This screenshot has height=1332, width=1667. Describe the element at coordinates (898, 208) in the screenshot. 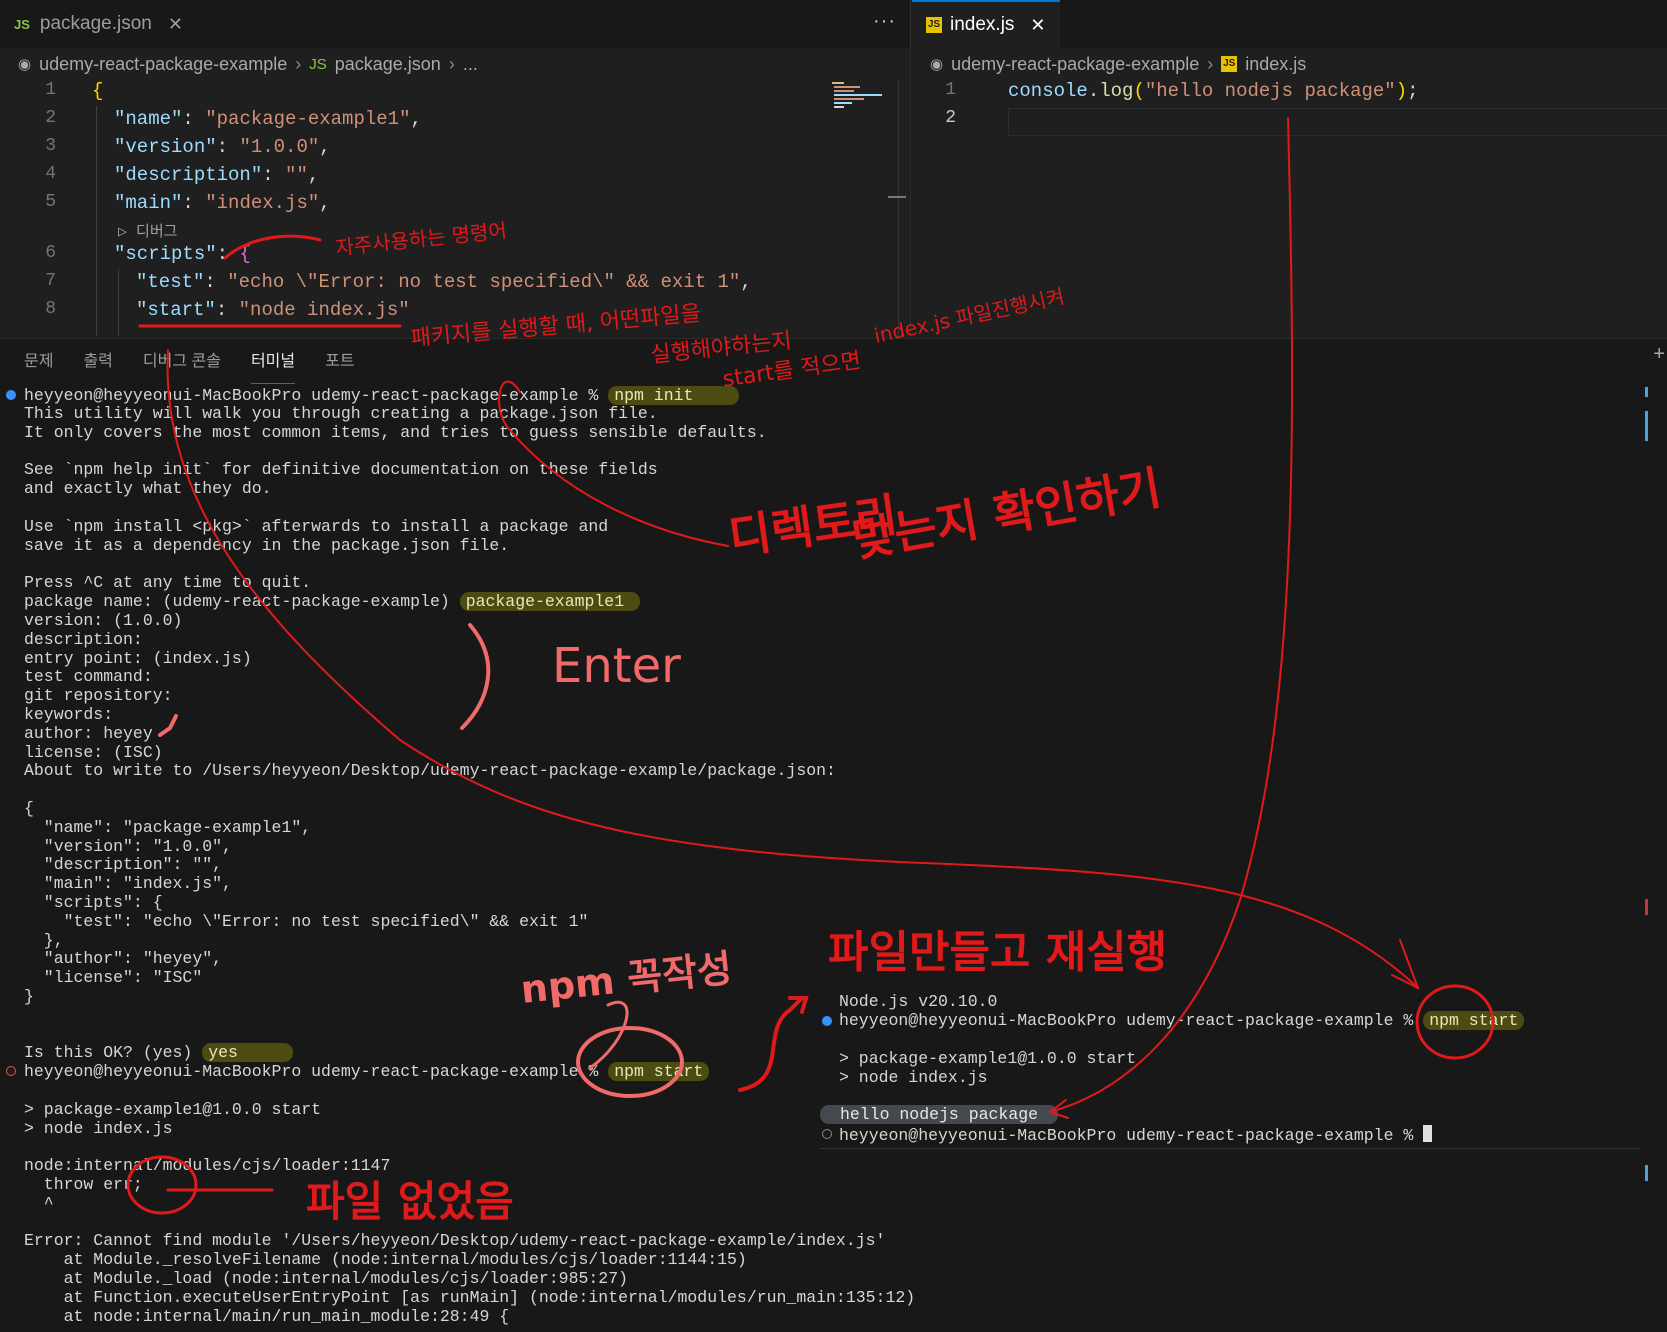

I see `editor-scrollbar` at that location.